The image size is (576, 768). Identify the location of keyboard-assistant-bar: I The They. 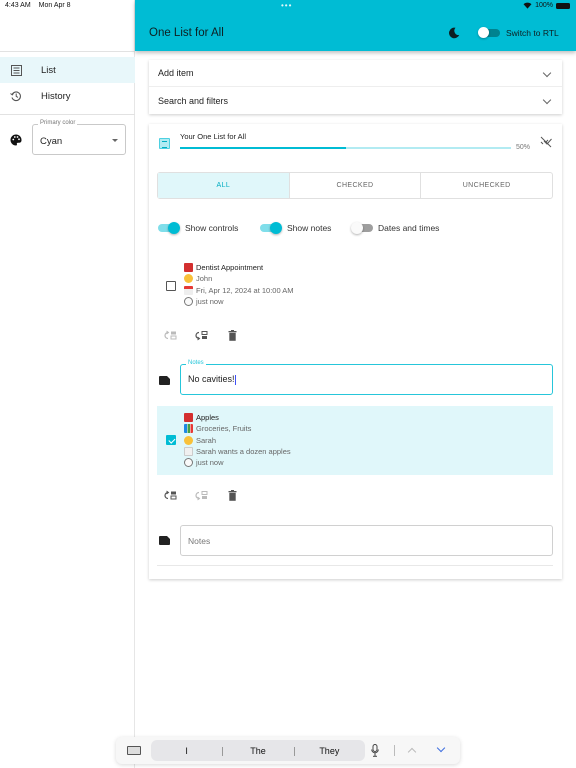
(288, 750).